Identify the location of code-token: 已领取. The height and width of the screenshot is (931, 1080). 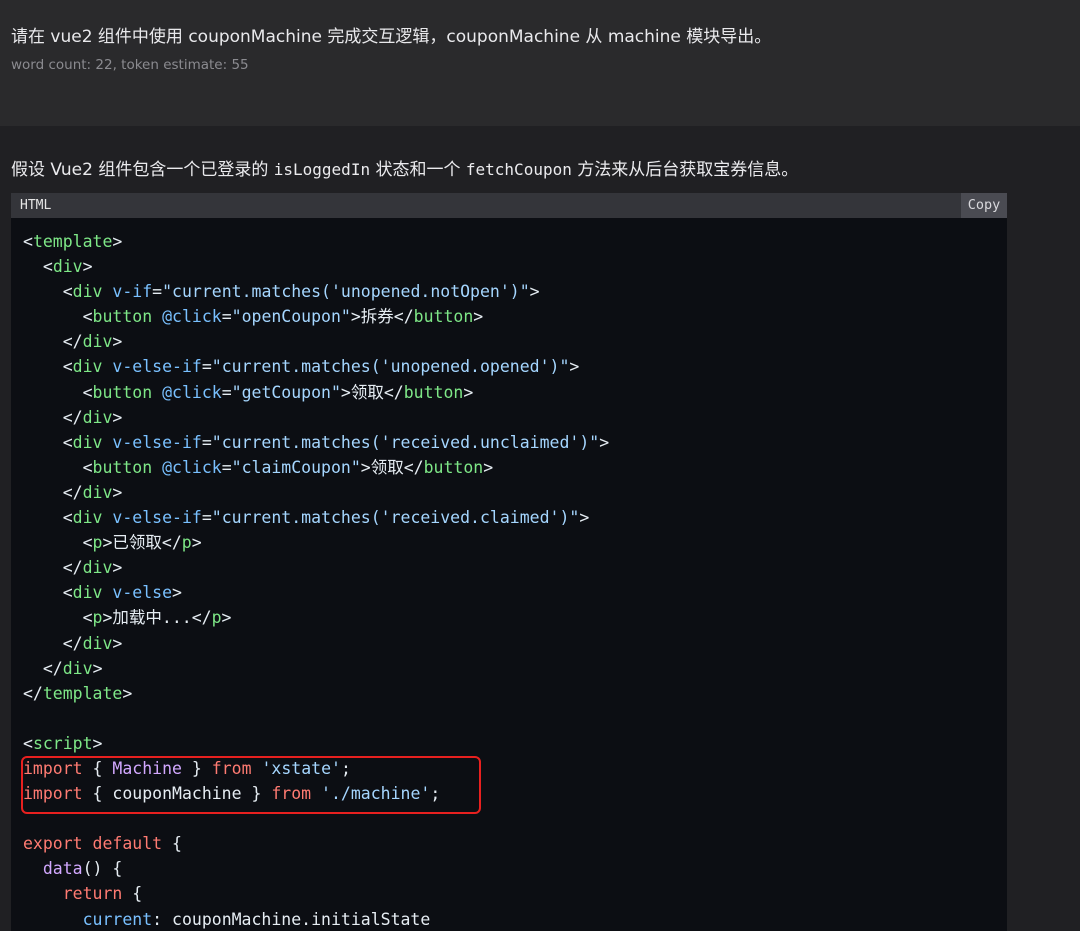
(137, 543).